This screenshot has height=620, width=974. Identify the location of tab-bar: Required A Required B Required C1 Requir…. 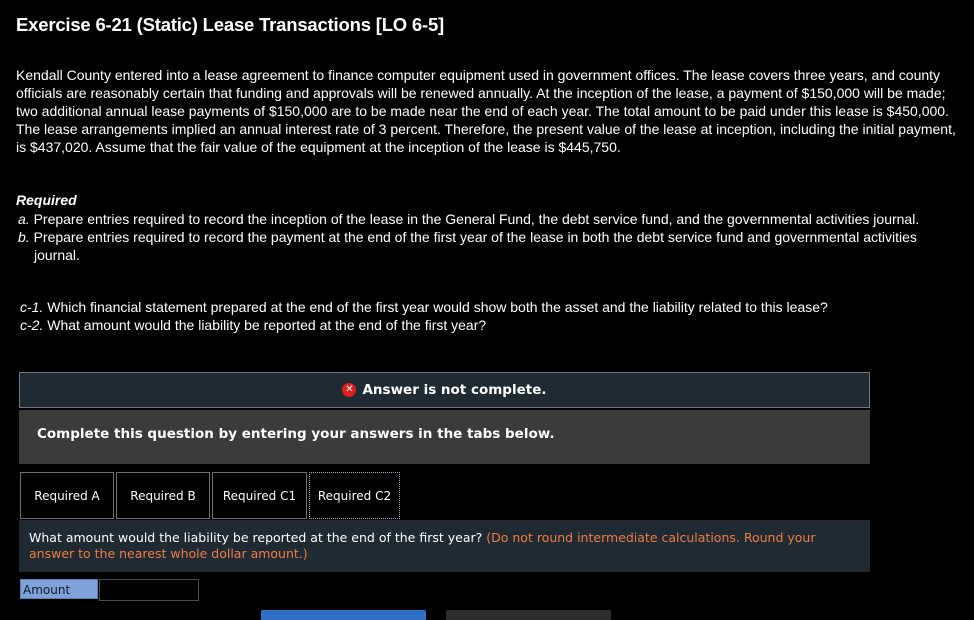
(211, 495).